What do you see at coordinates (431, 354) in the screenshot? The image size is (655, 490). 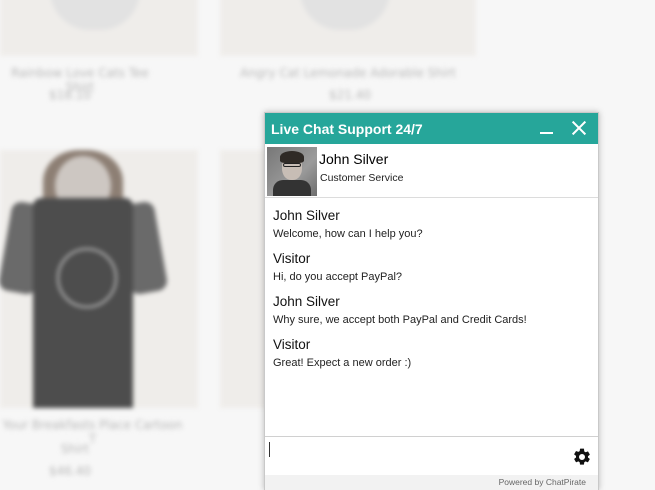 I see `message: Visitor Great! Expect a new order :)` at bounding box center [431, 354].